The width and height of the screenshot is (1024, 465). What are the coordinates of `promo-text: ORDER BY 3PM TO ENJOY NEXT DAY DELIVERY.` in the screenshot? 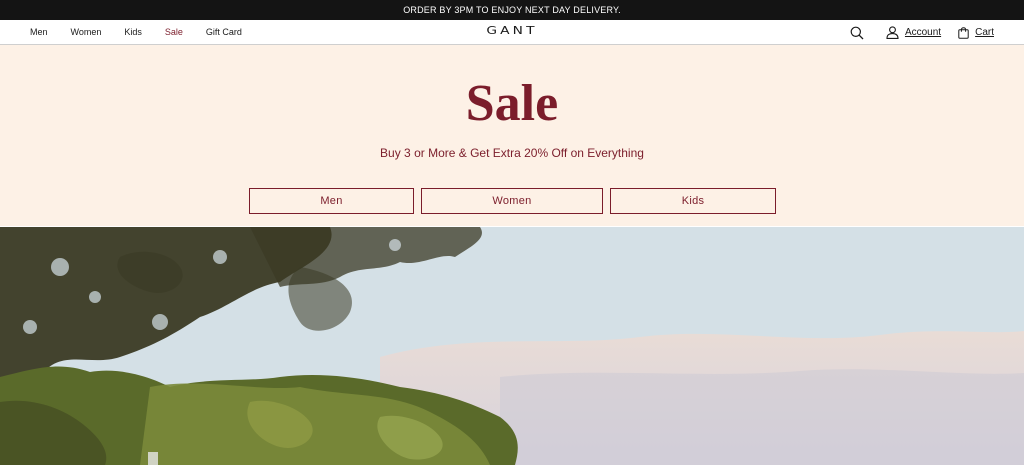 It's located at (512, 10).